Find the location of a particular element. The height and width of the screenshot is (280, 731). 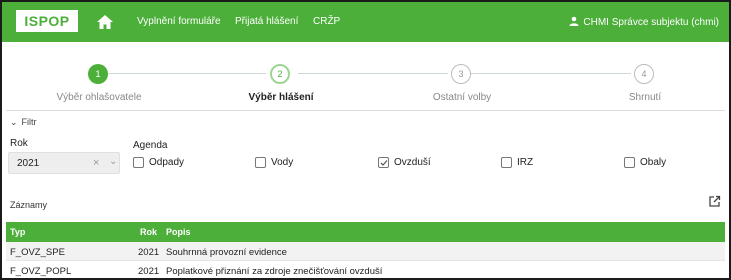

external-link-icon is located at coordinates (714, 201).